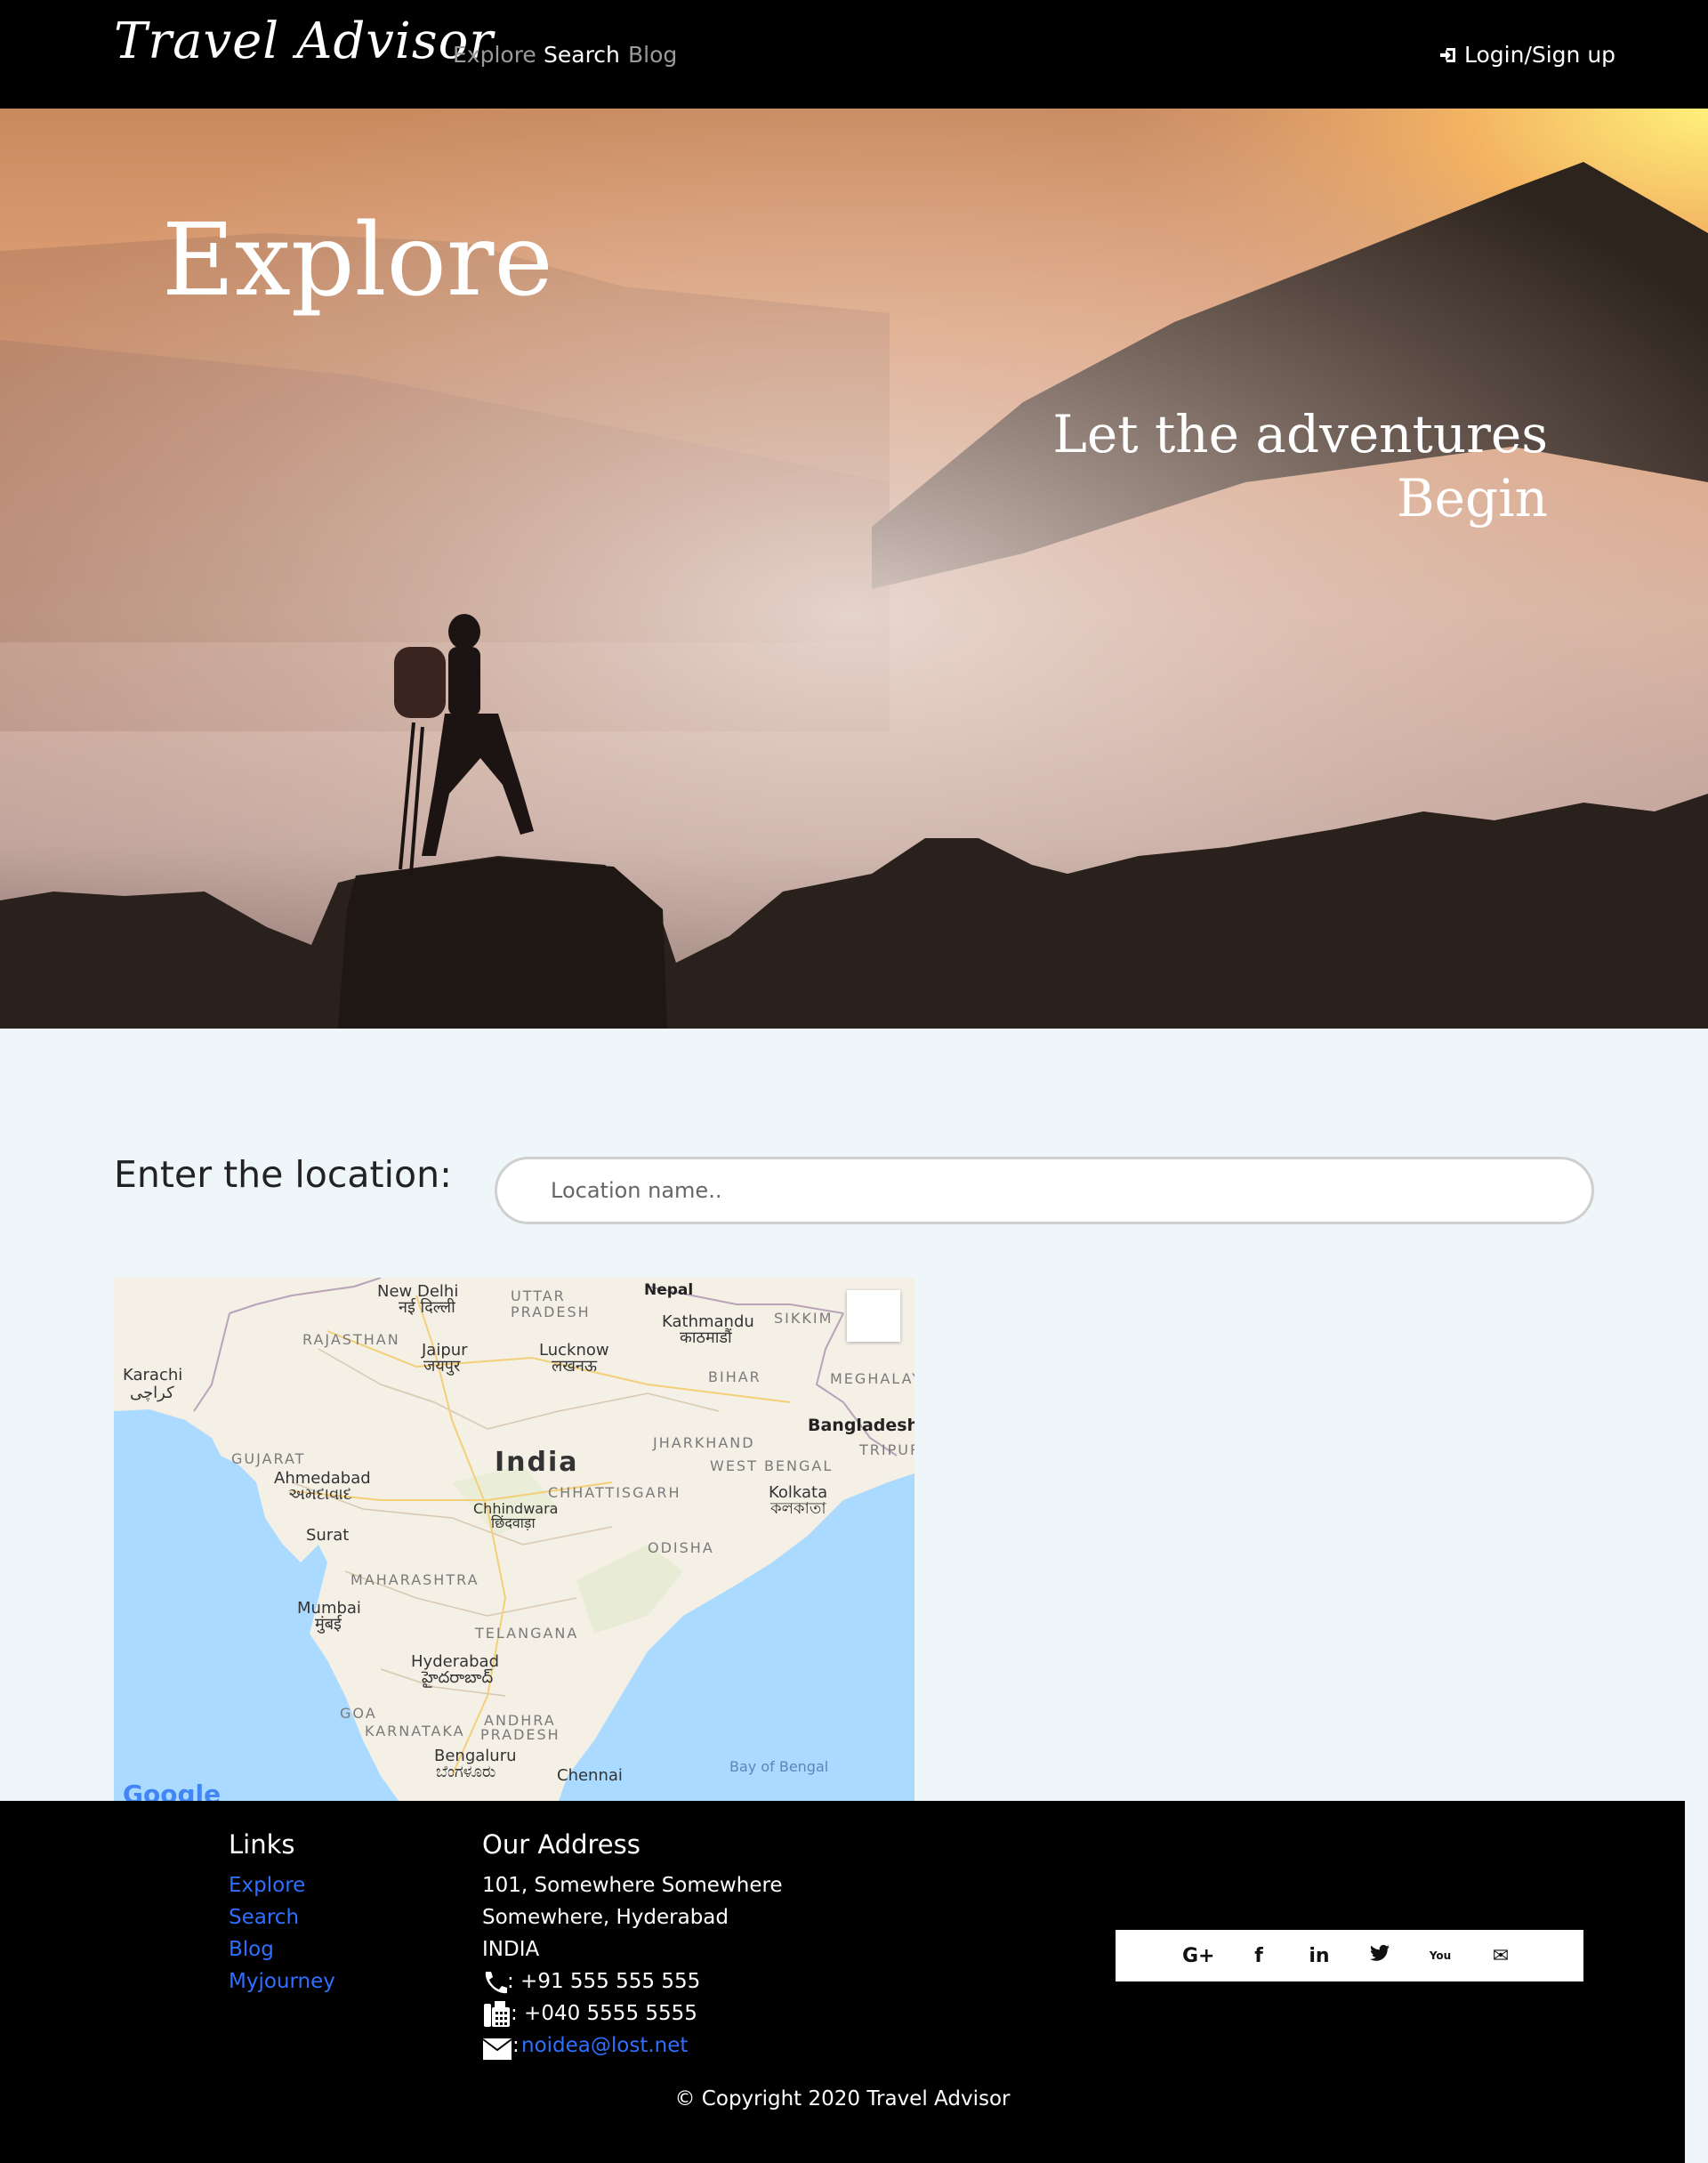 This screenshot has width=1708, height=2163. Describe the element at coordinates (772, 1465) in the screenshot. I see `map-label-west-bengal: WEST BENGAL` at that location.